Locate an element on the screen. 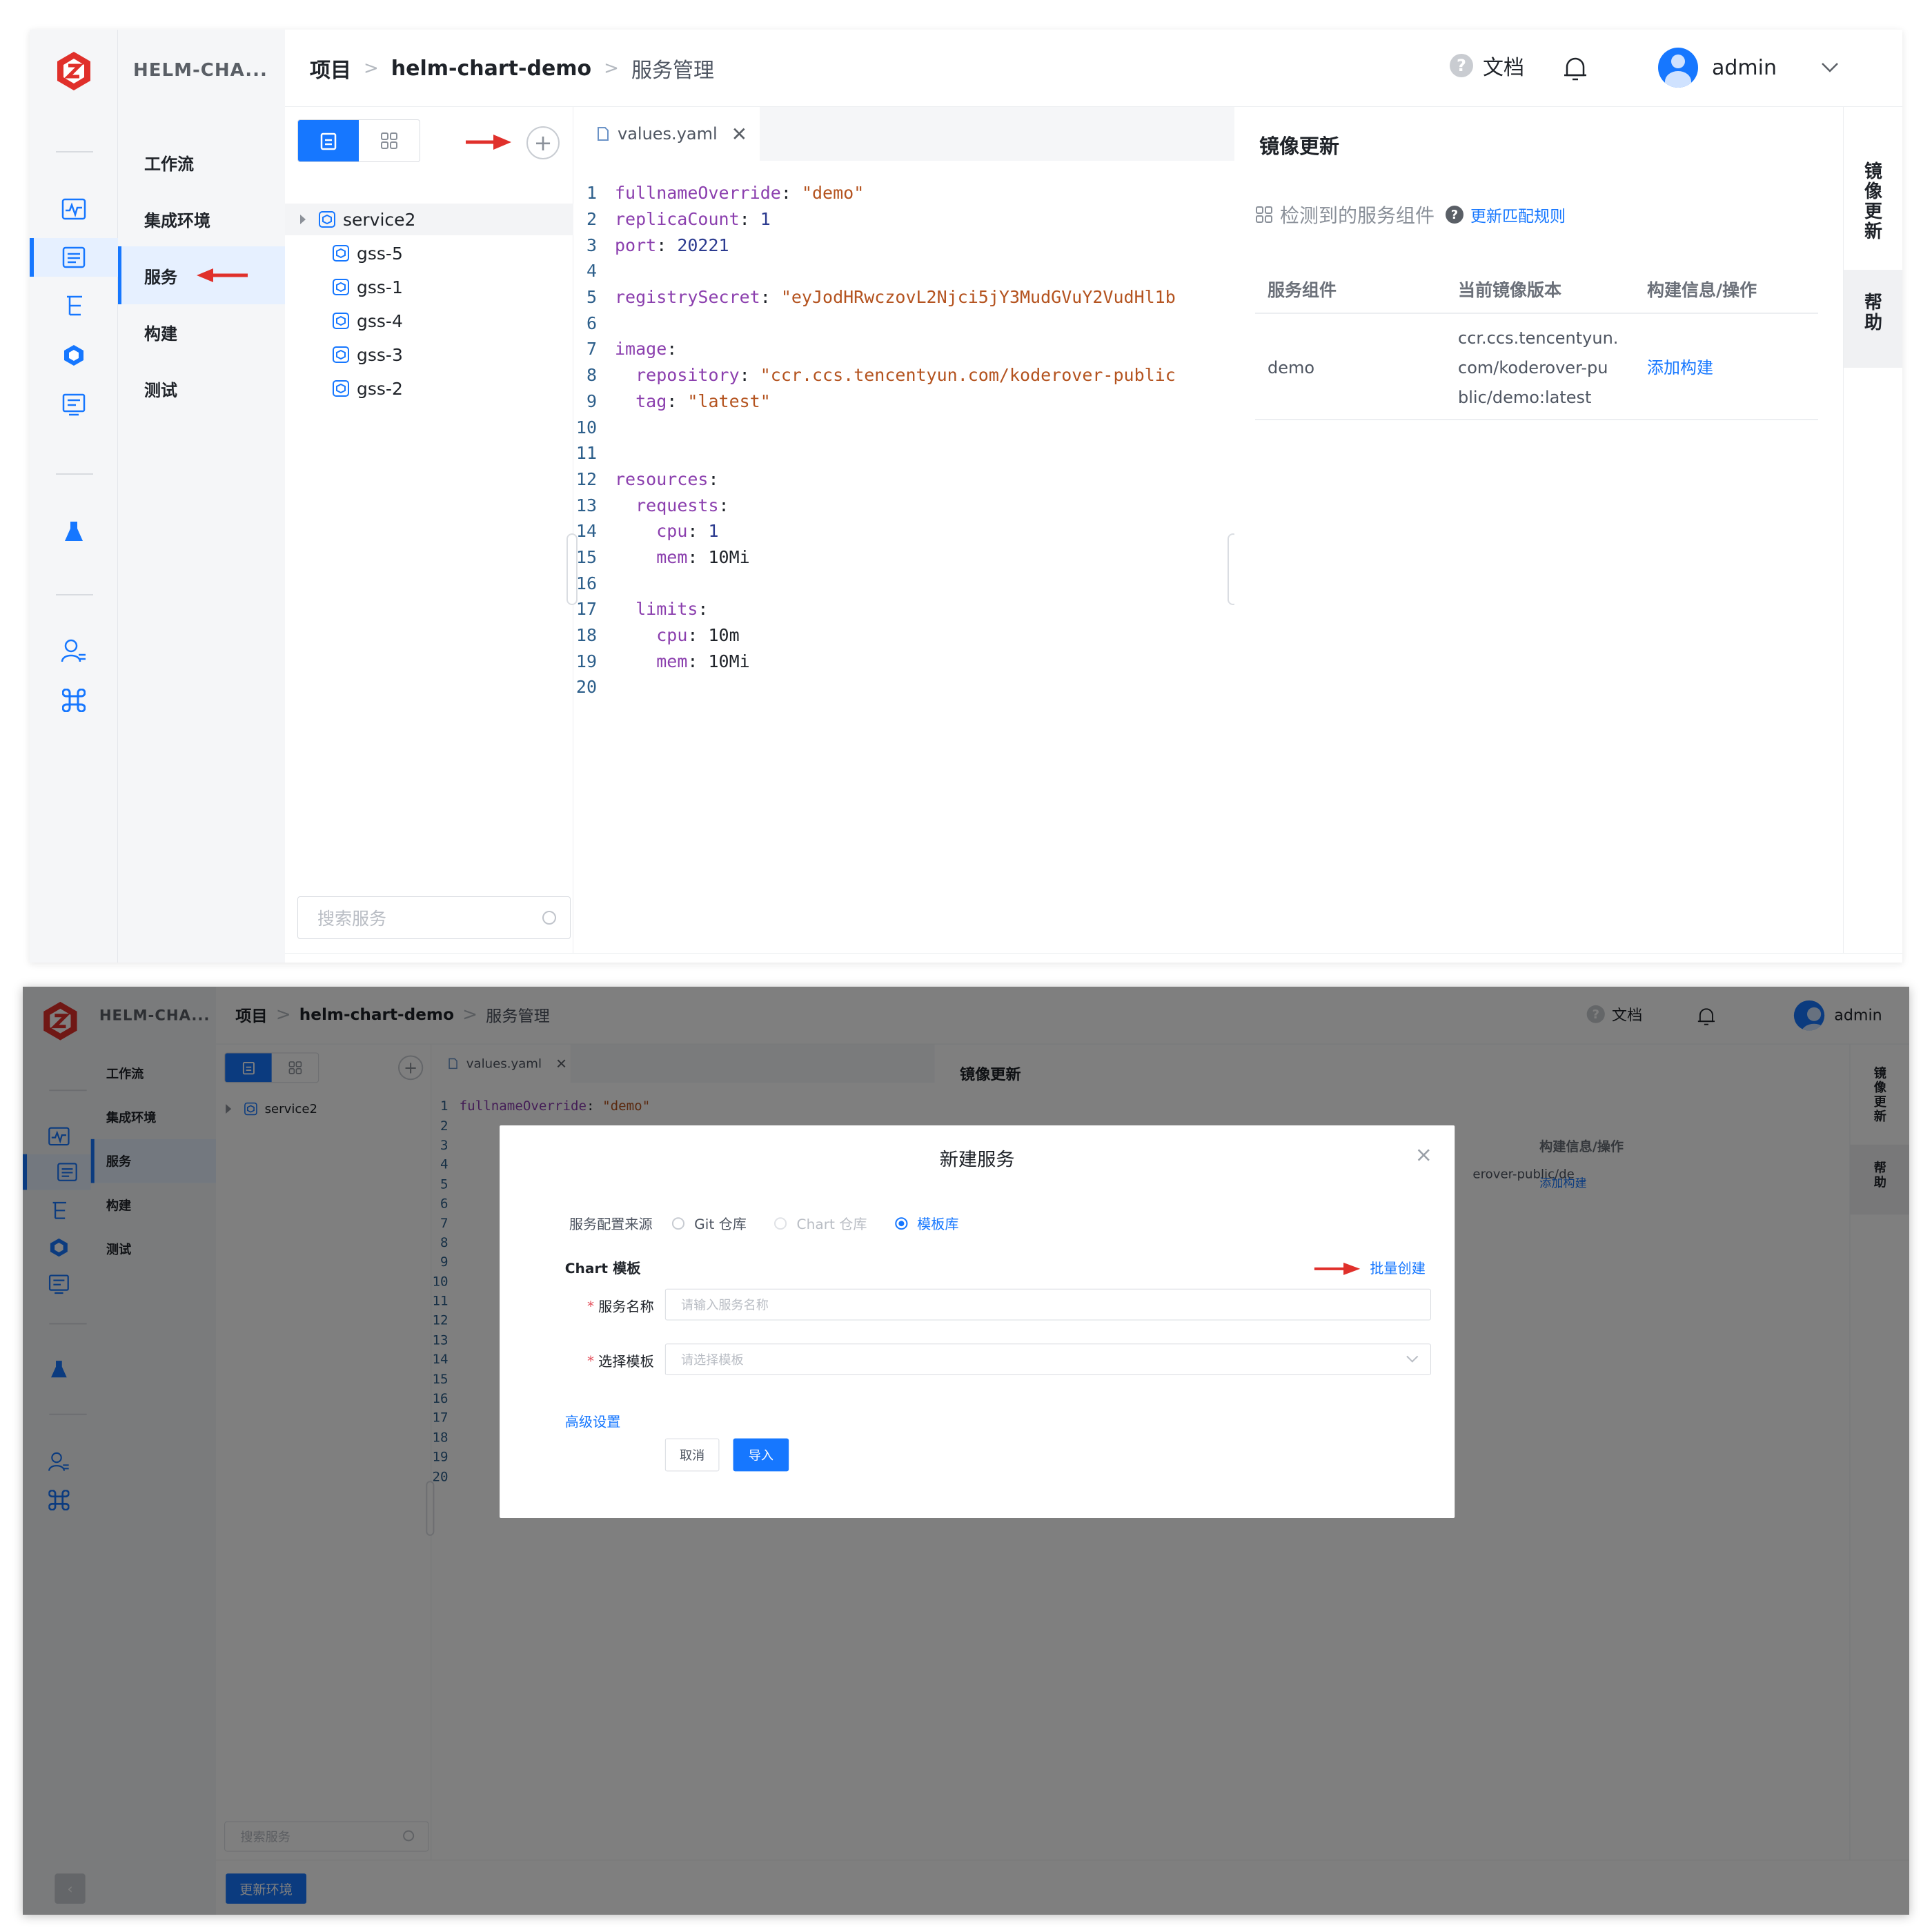 The image size is (1932, 1932). file-icon is located at coordinates (603, 134).